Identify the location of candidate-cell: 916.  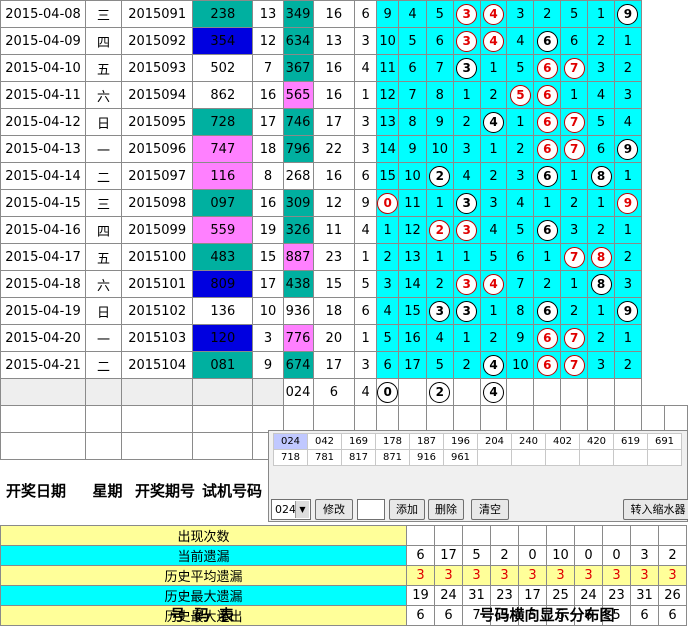
(426, 457).